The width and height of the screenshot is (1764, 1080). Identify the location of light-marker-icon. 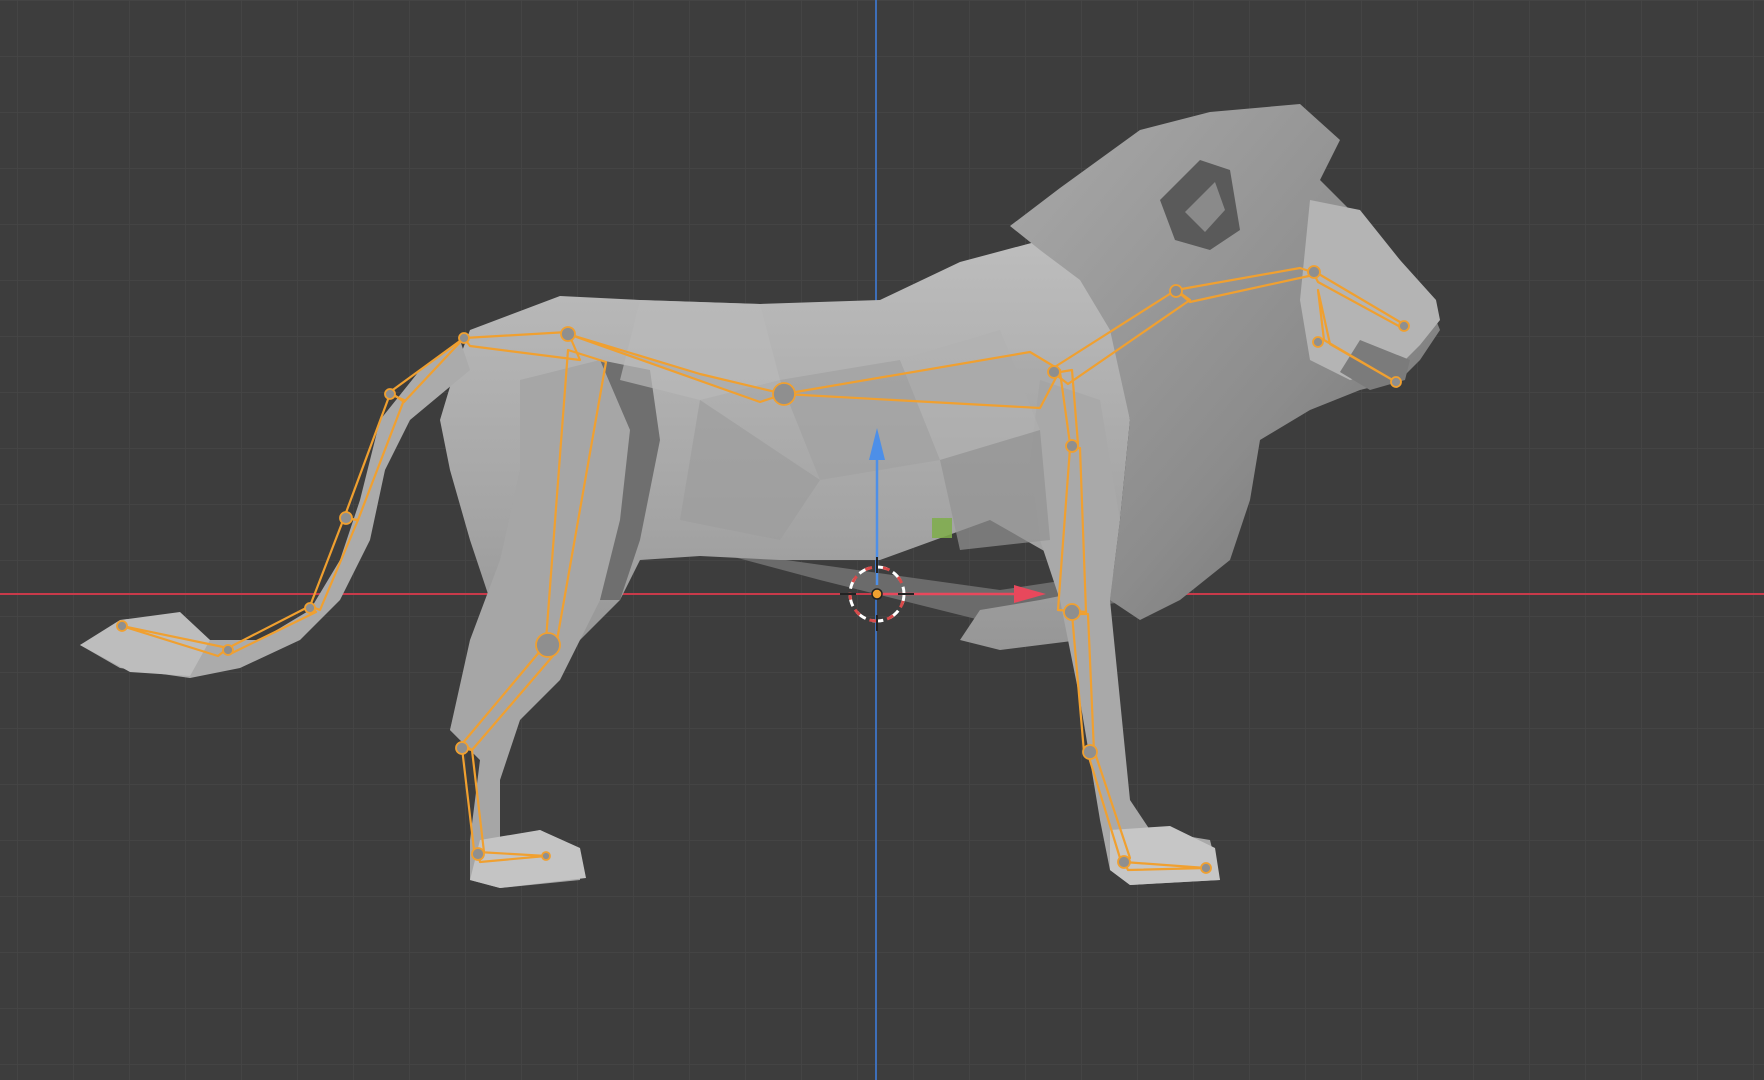
(942, 528).